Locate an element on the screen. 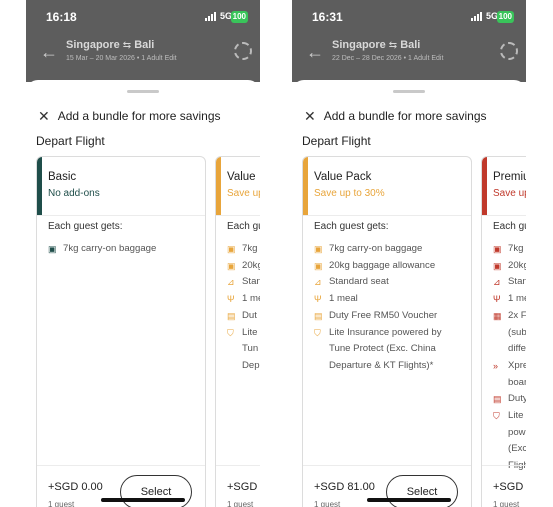 This screenshot has height=507, width=553. bundle-name: Basic is located at coordinates (62, 177).